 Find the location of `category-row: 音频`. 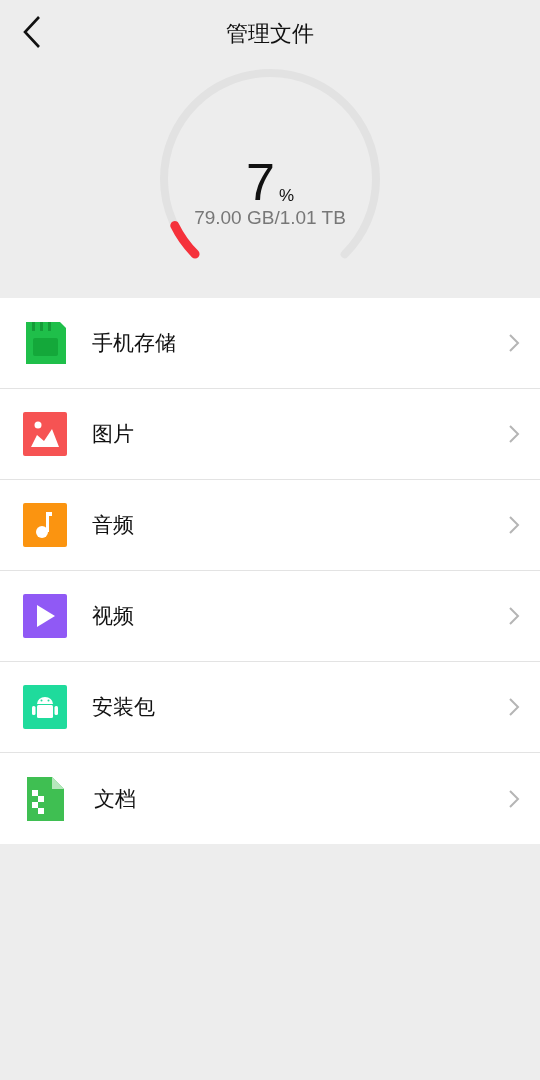

category-row: 音频 is located at coordinates (270, 525).